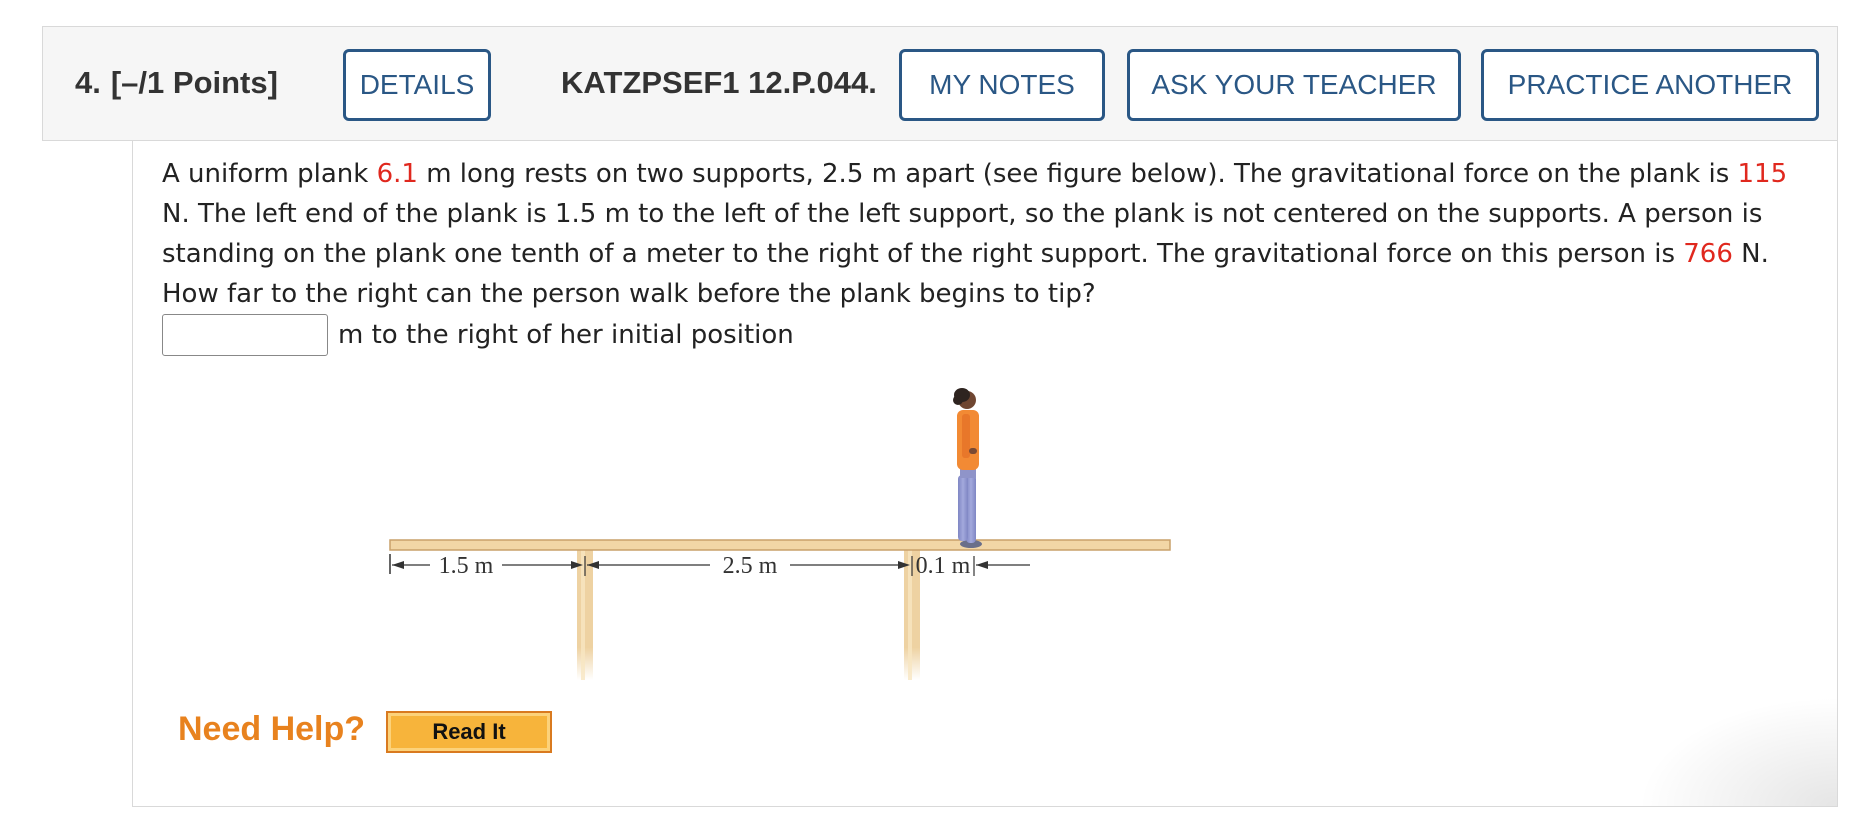 The image size is (1866, 824). What do you see at coordinates (1294, 85) in the screenshot?
I see `ask-your-teacher-button: ASK YOUR TEACHER` at bounding box center [1294, 85].